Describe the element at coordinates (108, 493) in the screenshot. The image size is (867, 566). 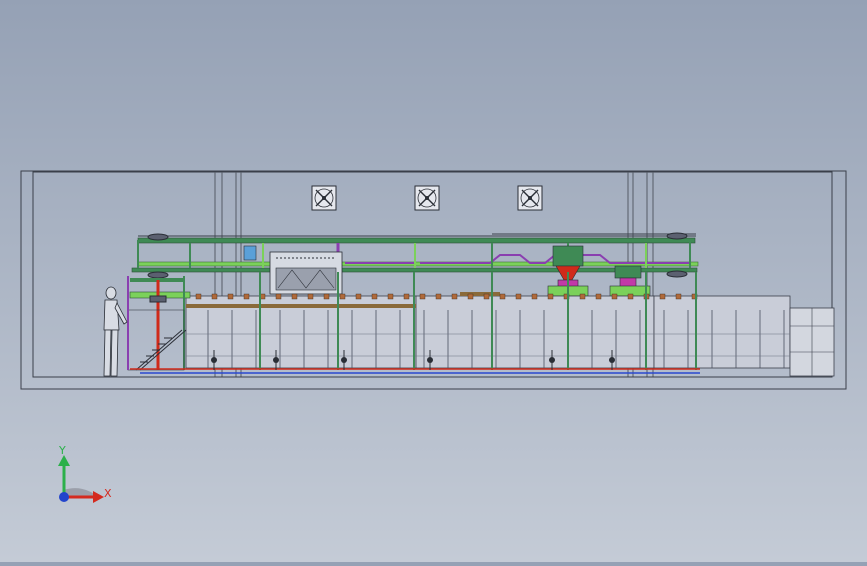
I see `x-axis-label: X` at that location.